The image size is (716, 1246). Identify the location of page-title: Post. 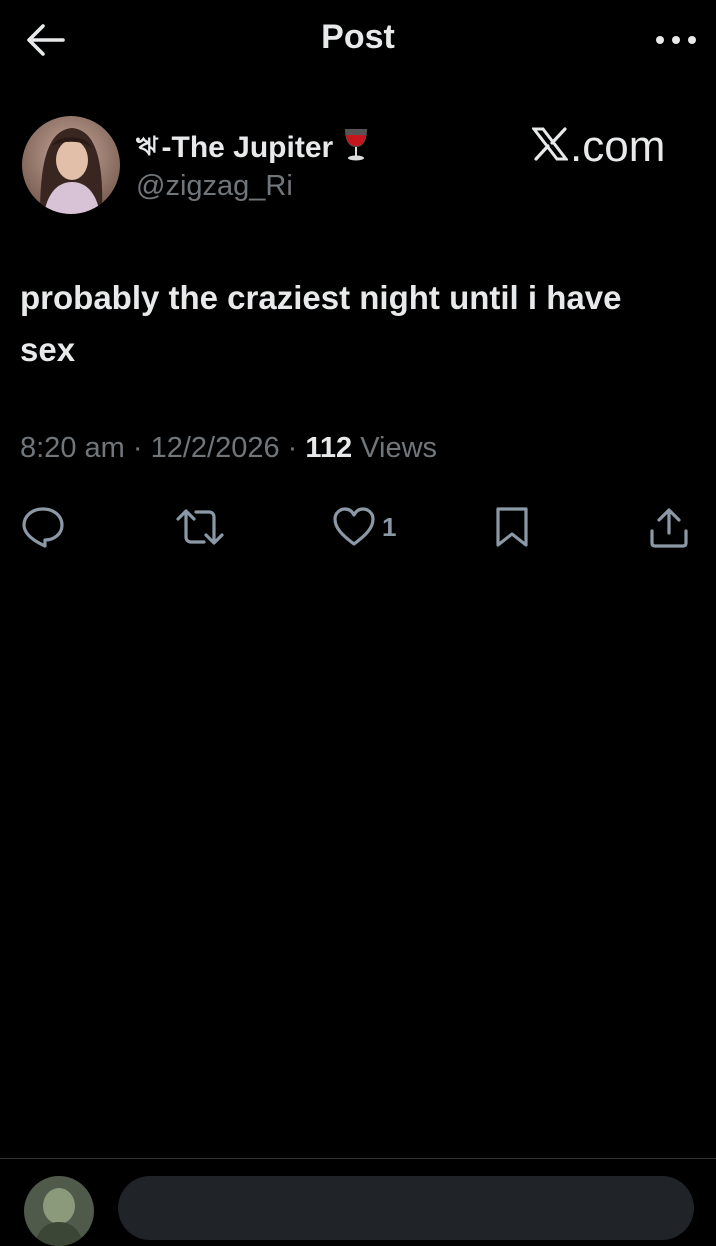
(358, 37).